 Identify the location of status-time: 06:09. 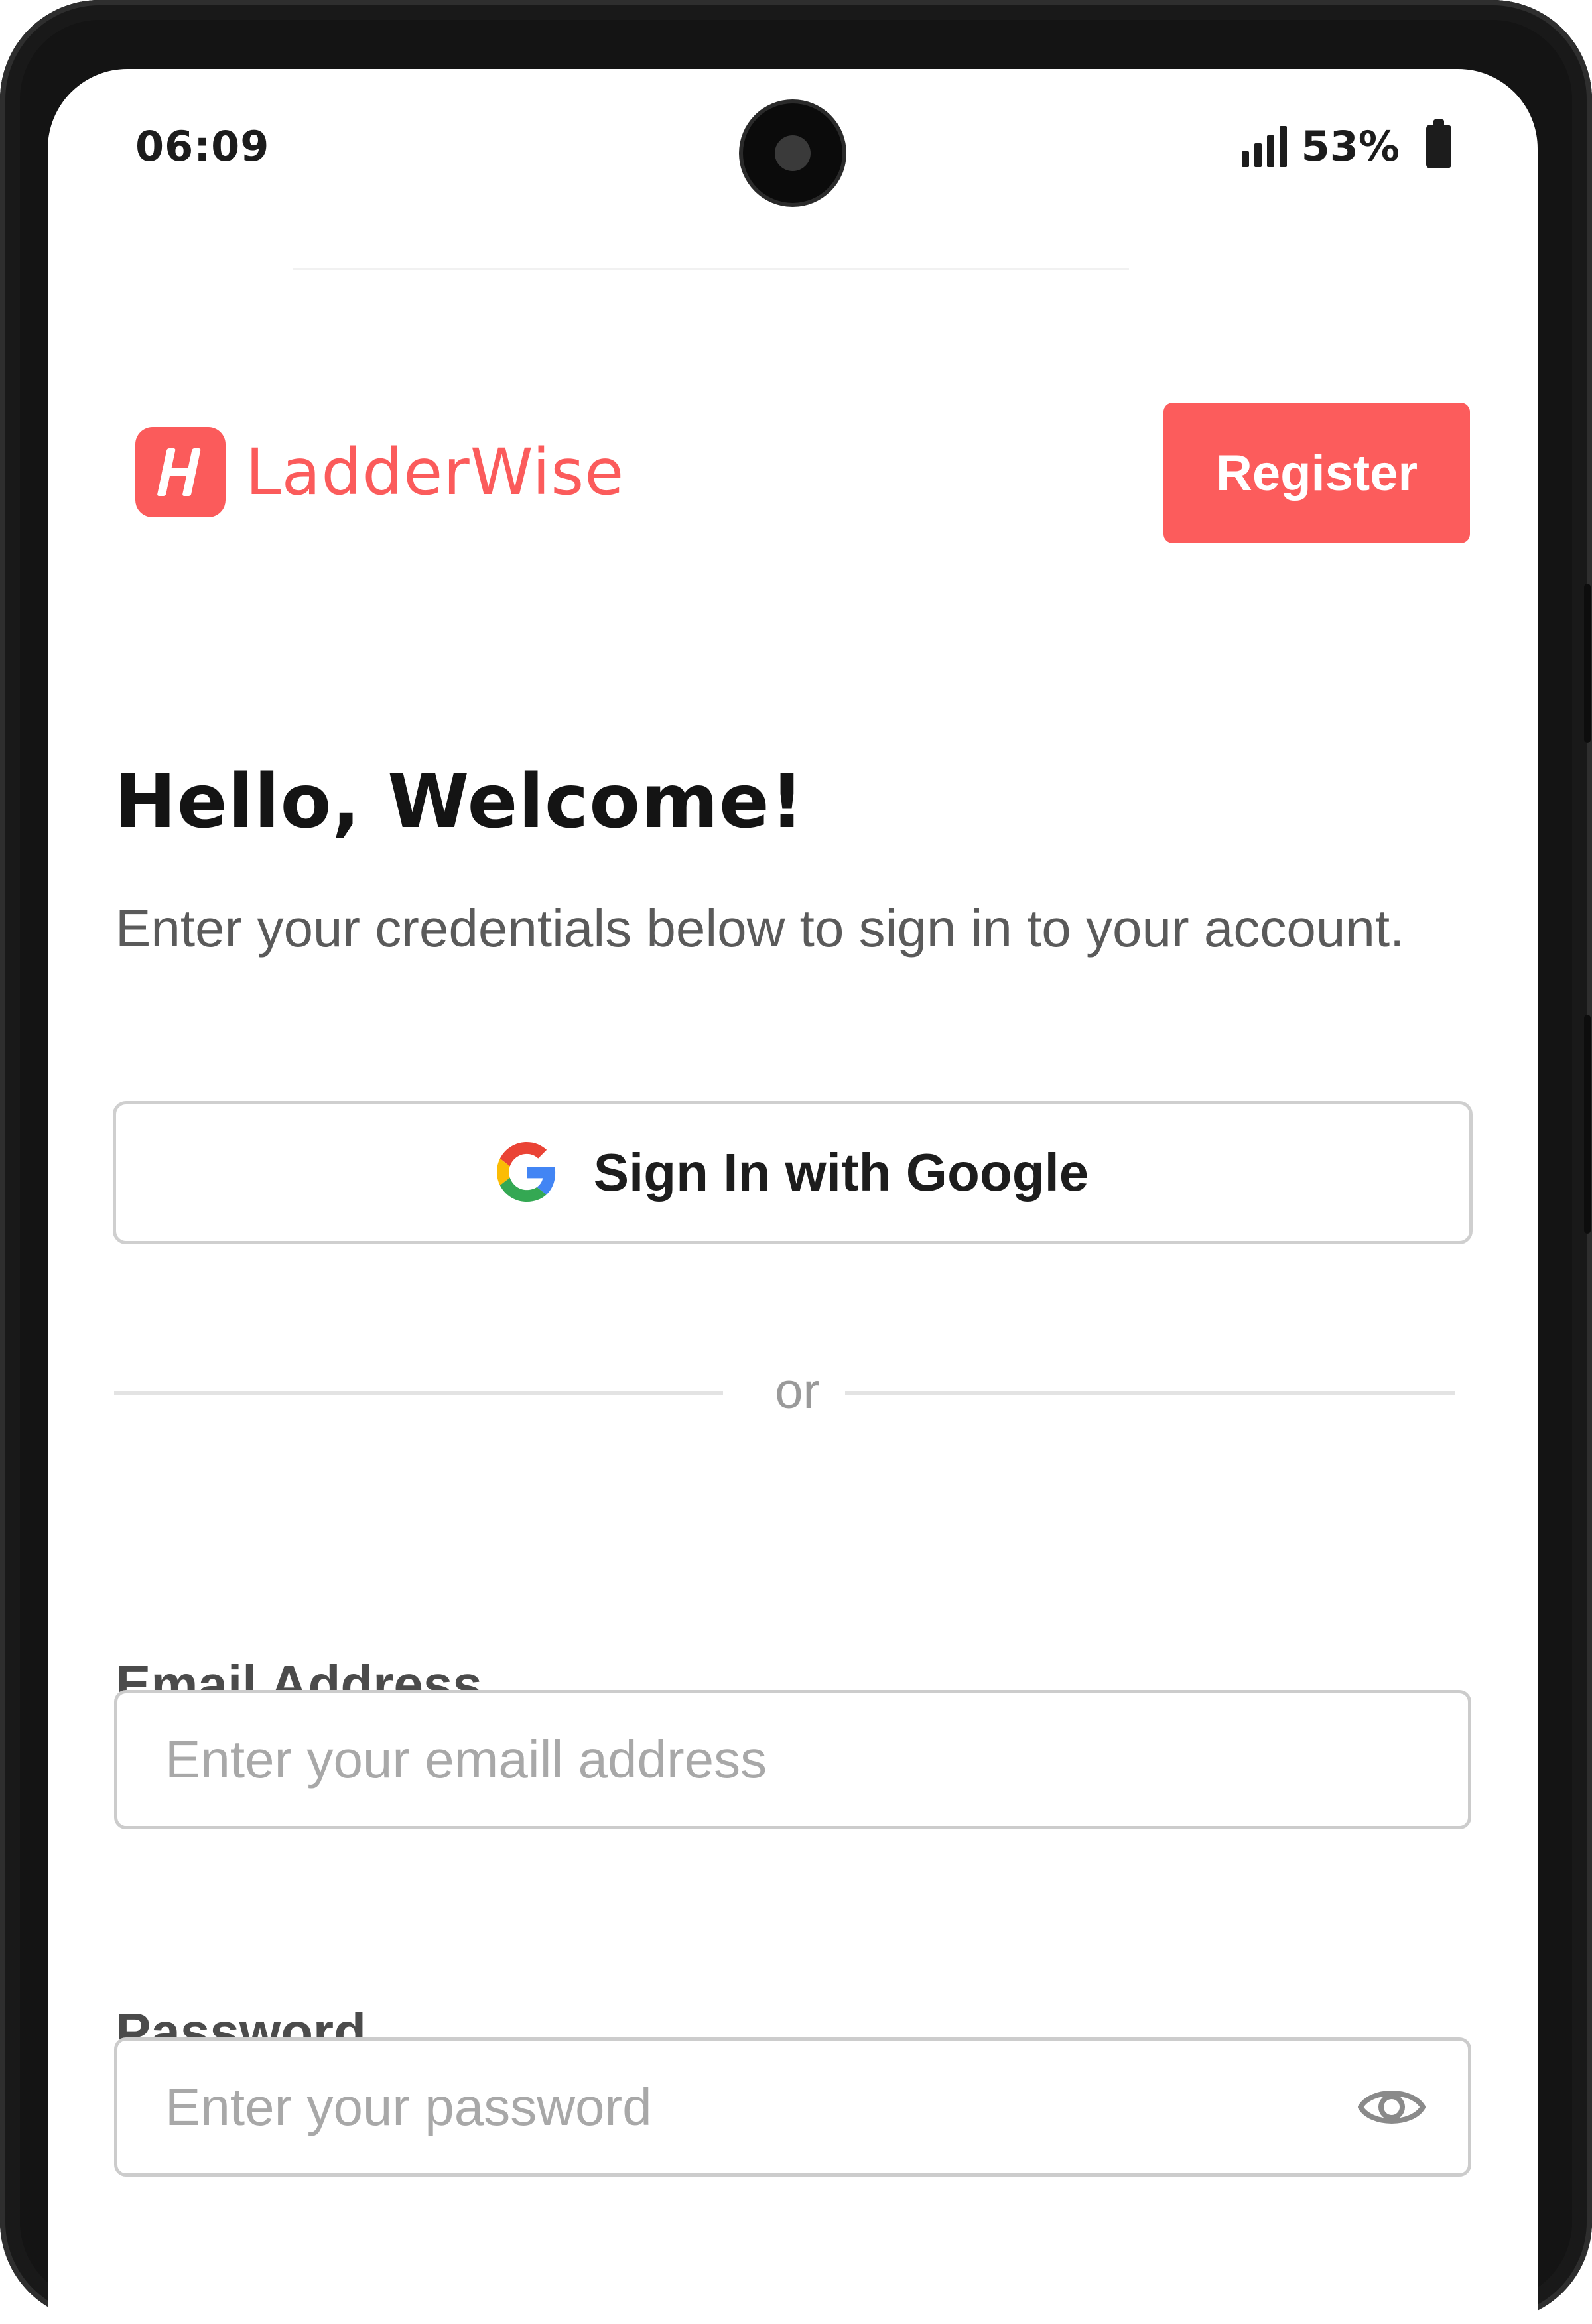
(202, 146).